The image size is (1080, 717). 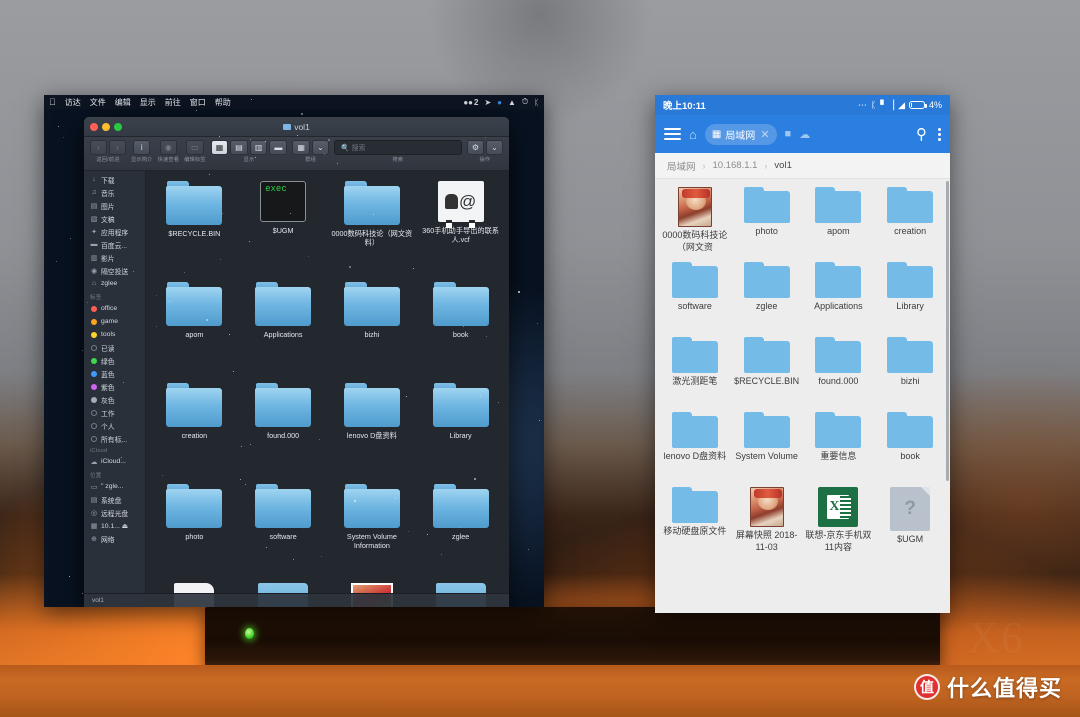 What do you see at coordinates (114, 231) in the screenshot?
I see `sidebar-item-应用程序: ✦ 应用程序` at bounding box center [114, 231].